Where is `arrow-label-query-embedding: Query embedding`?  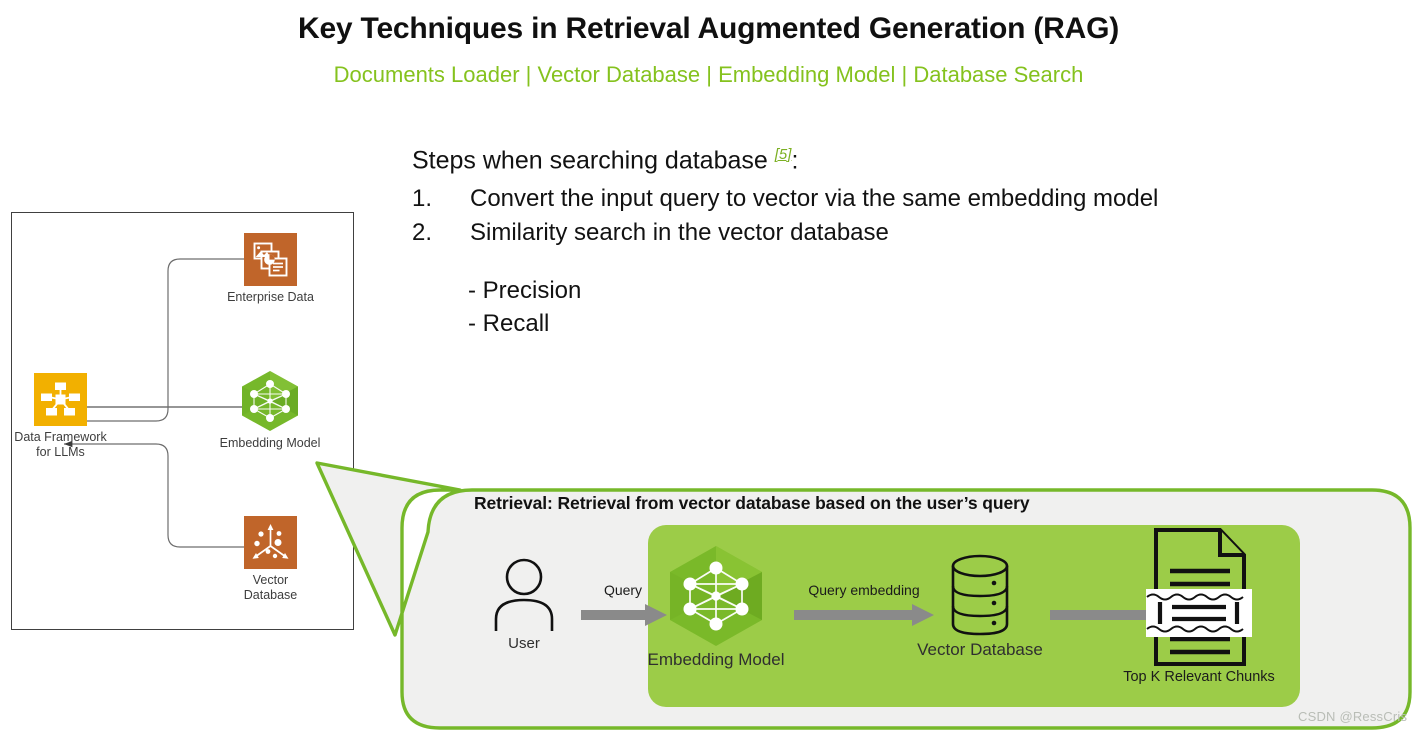
arrow-label-query-embedding: Query embedding is located at coordinates (864, 590).